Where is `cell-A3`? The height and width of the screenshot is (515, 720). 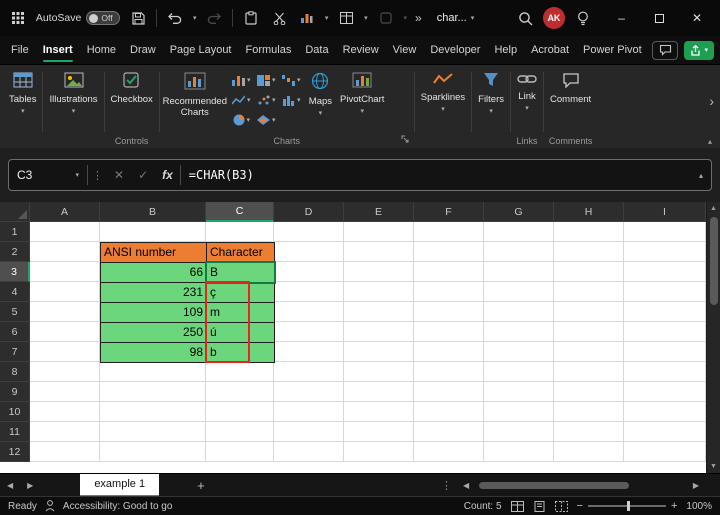
cell-A3 is located at coordinates (65, 272).